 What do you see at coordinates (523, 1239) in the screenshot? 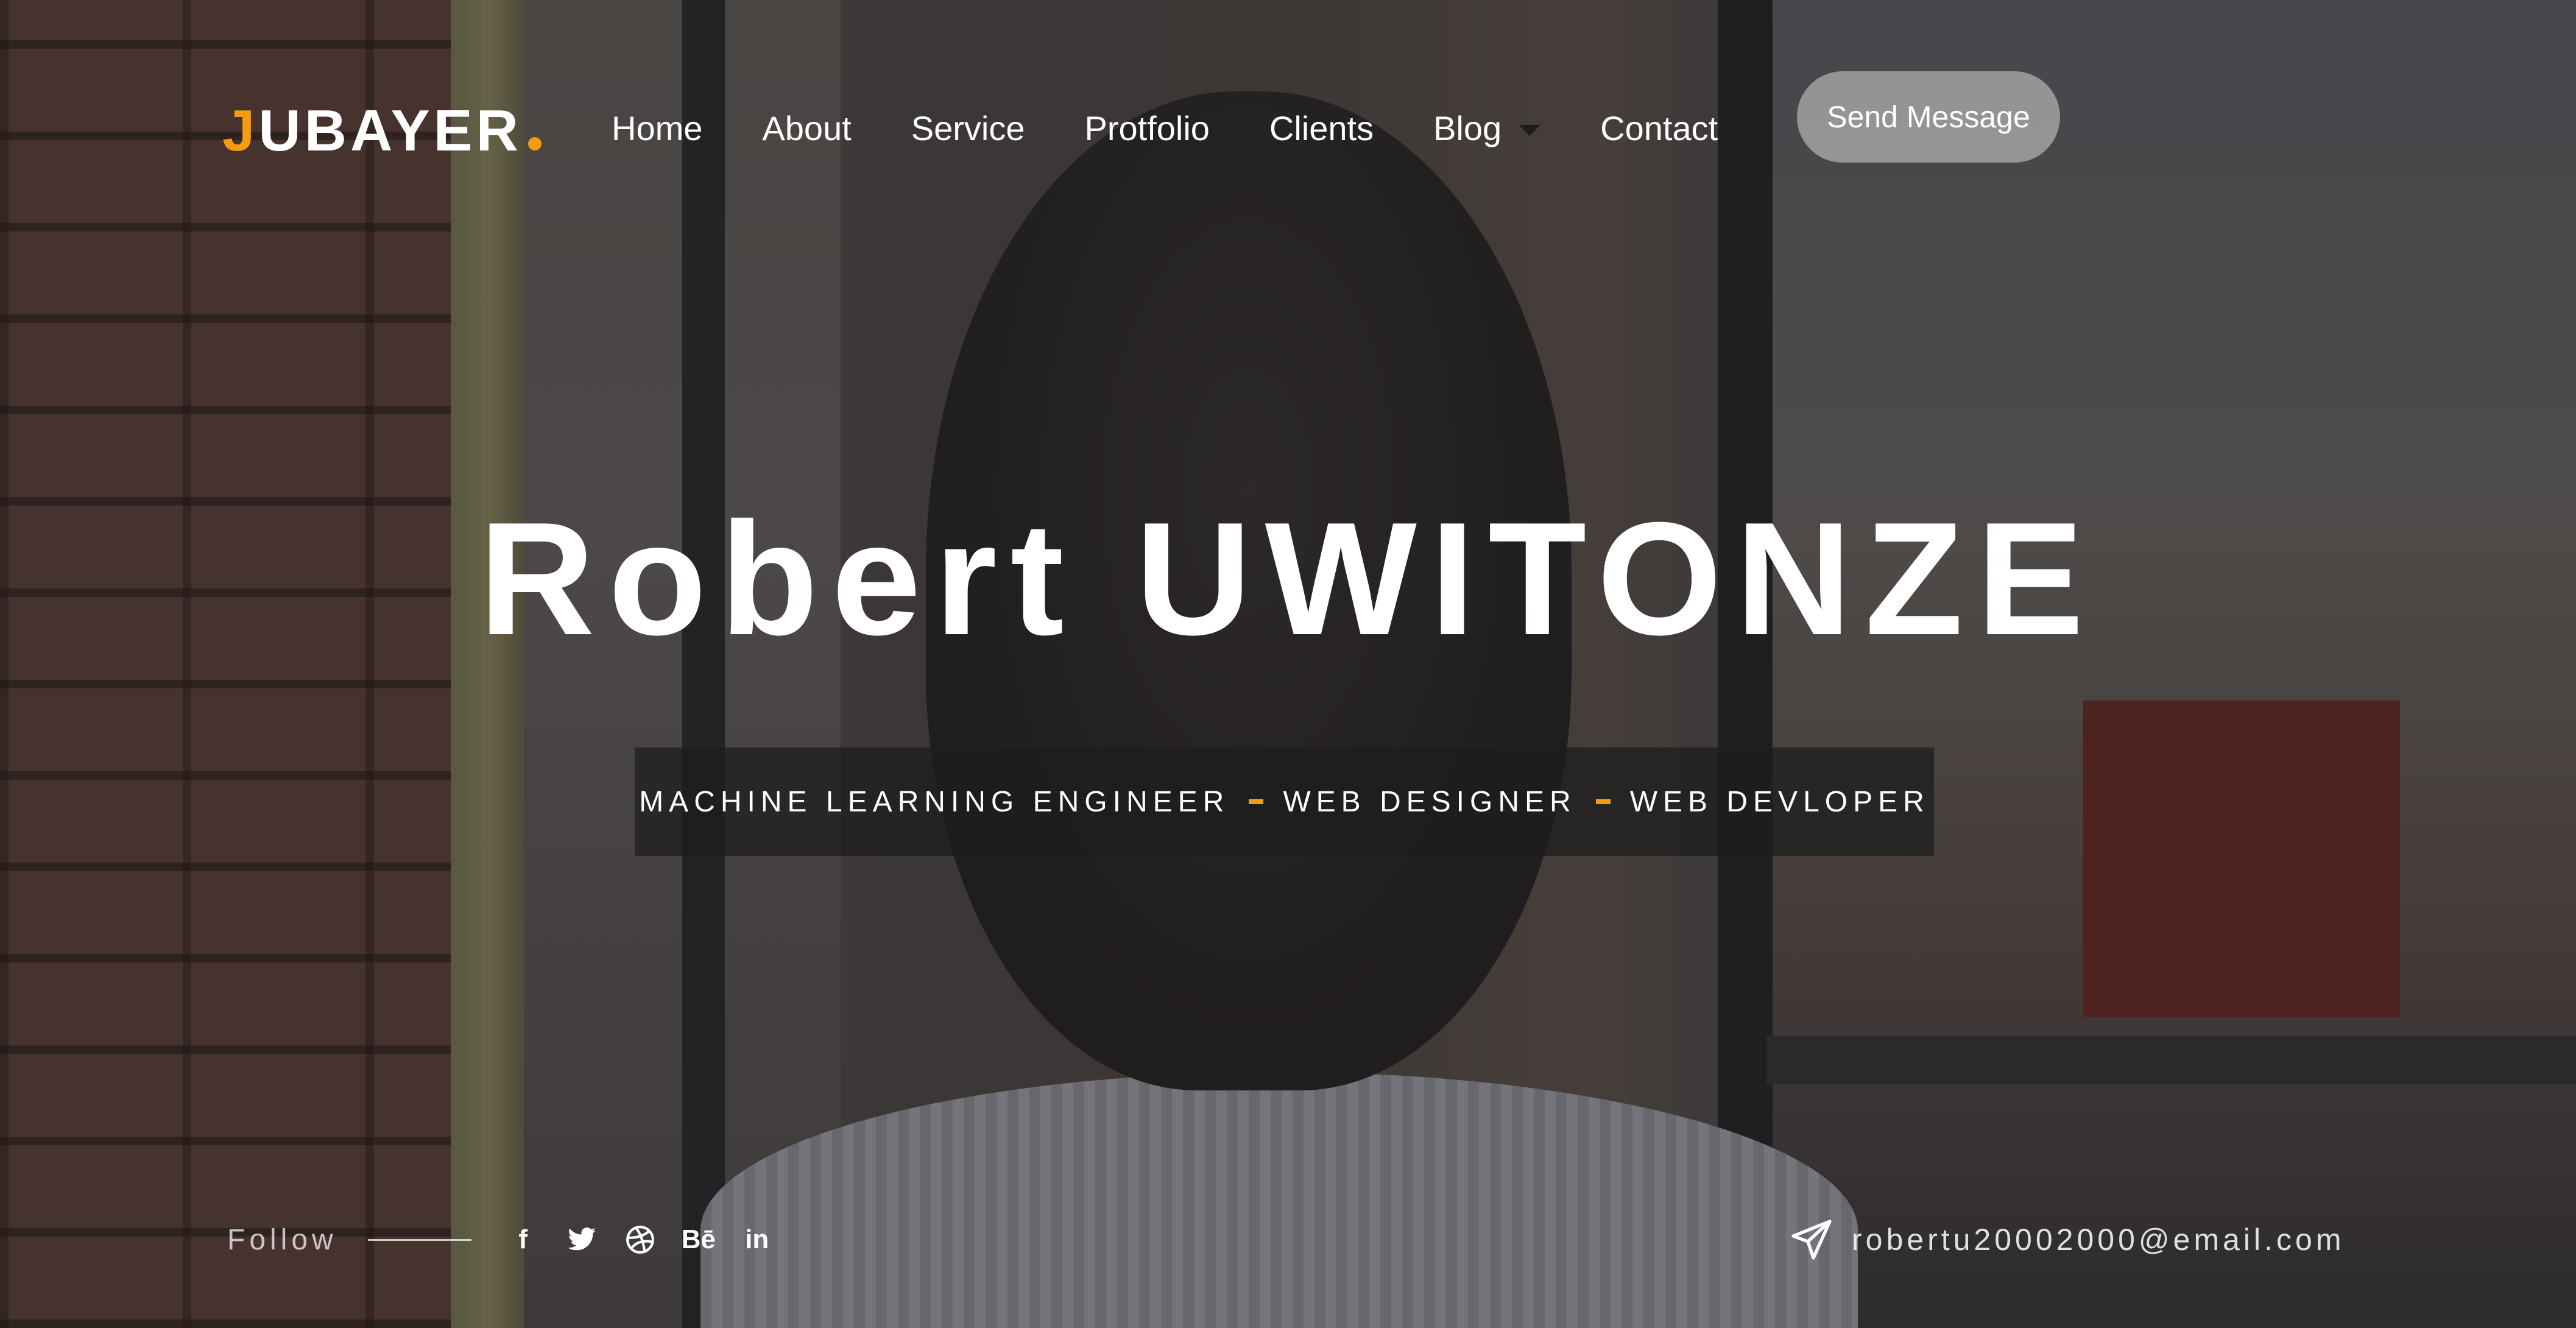
I see `facebook-icon: f` at bounding box center [523, 1239].